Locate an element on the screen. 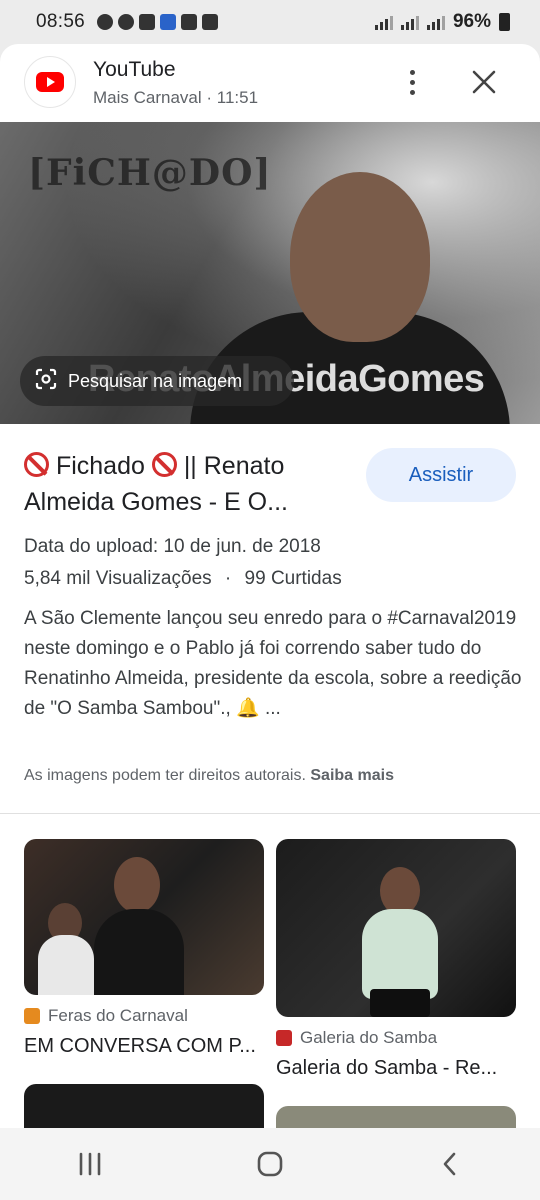  camera-icon is located at coordinates (210, 22).